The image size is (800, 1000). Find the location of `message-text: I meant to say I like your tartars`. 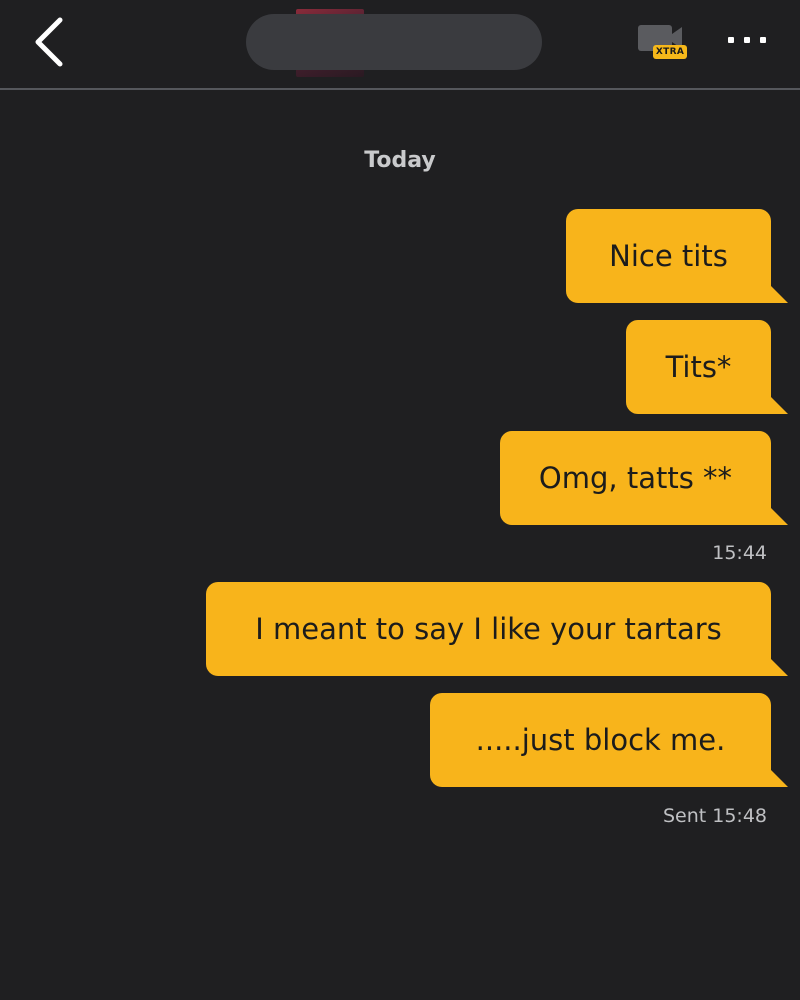

message-text: I meant to say I like your tartars is located at coordinates (488, 628).